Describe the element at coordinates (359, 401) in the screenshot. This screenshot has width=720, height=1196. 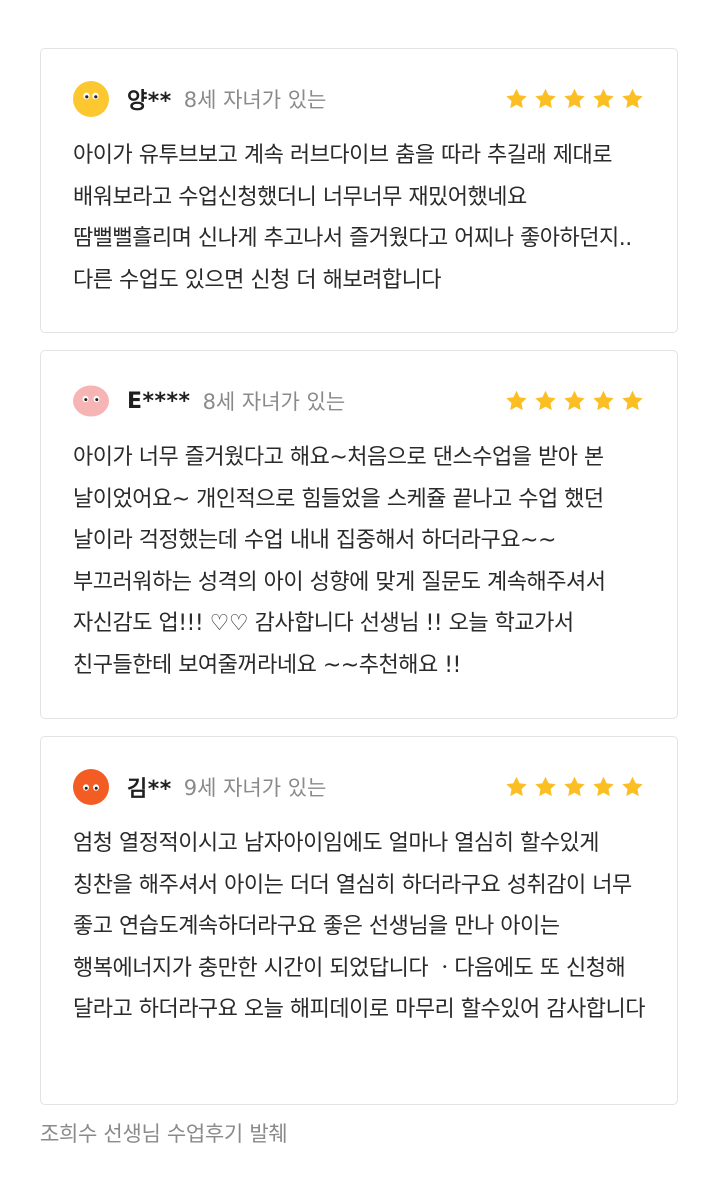
I see `review-header: E**** 8세 자녀가 있는` at that location.